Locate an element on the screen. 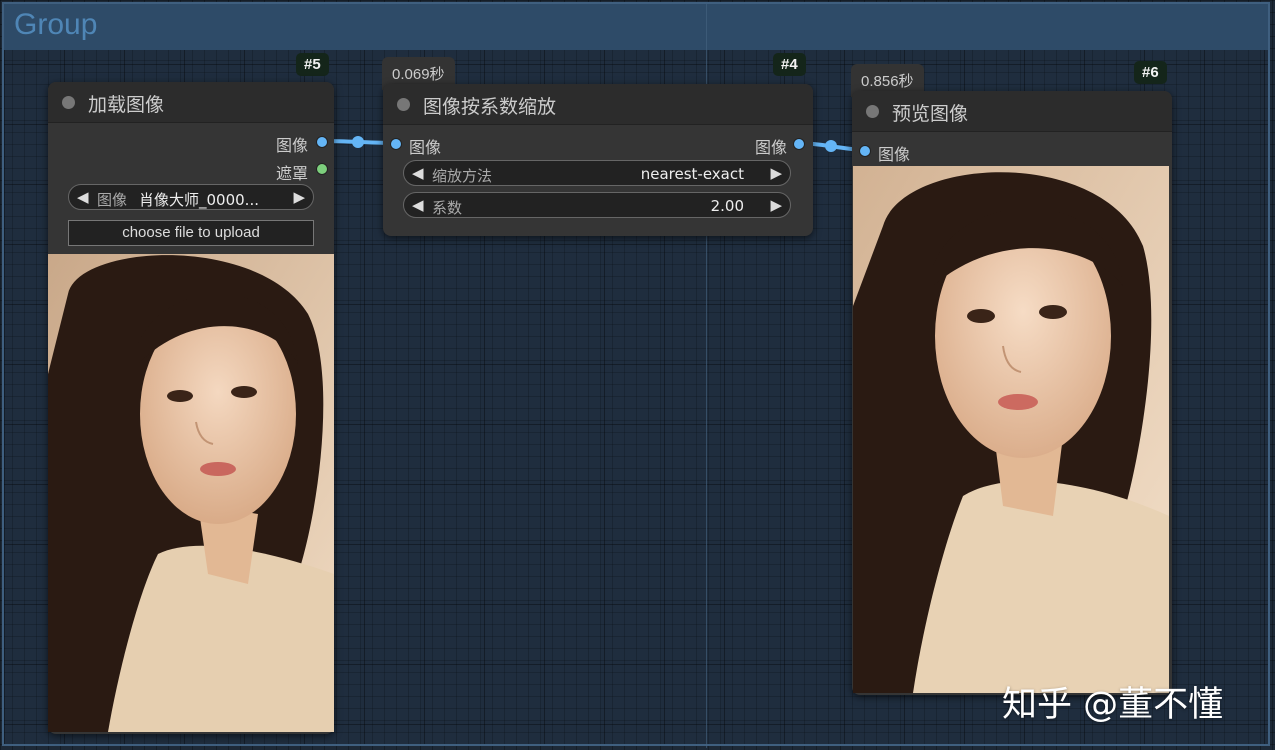 The image size is (1275, 750). node-title-text: 加载图像 is located at coordinates (126, 105).